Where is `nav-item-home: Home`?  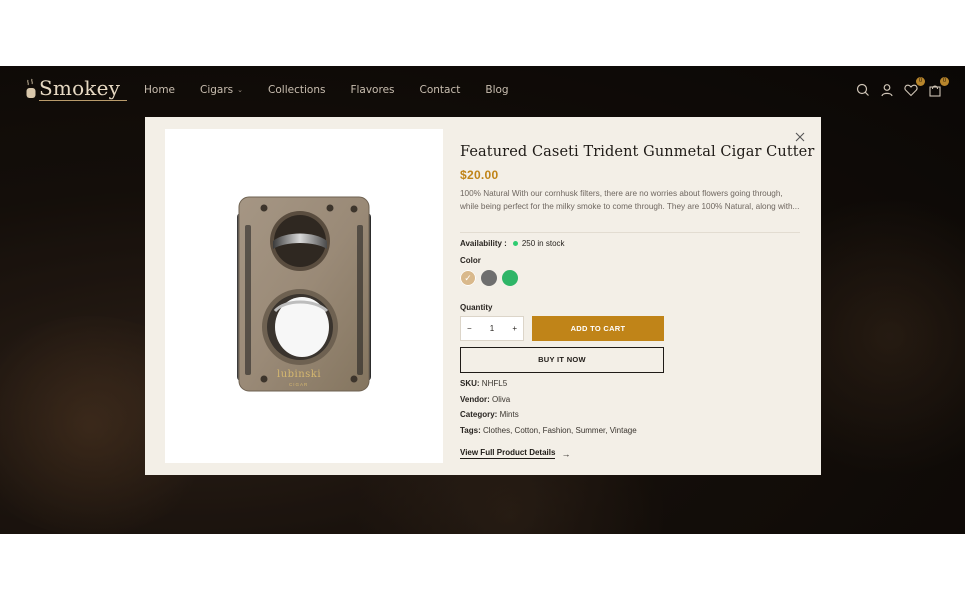
nav-item-home: Home is located at coordinates (159, 90).